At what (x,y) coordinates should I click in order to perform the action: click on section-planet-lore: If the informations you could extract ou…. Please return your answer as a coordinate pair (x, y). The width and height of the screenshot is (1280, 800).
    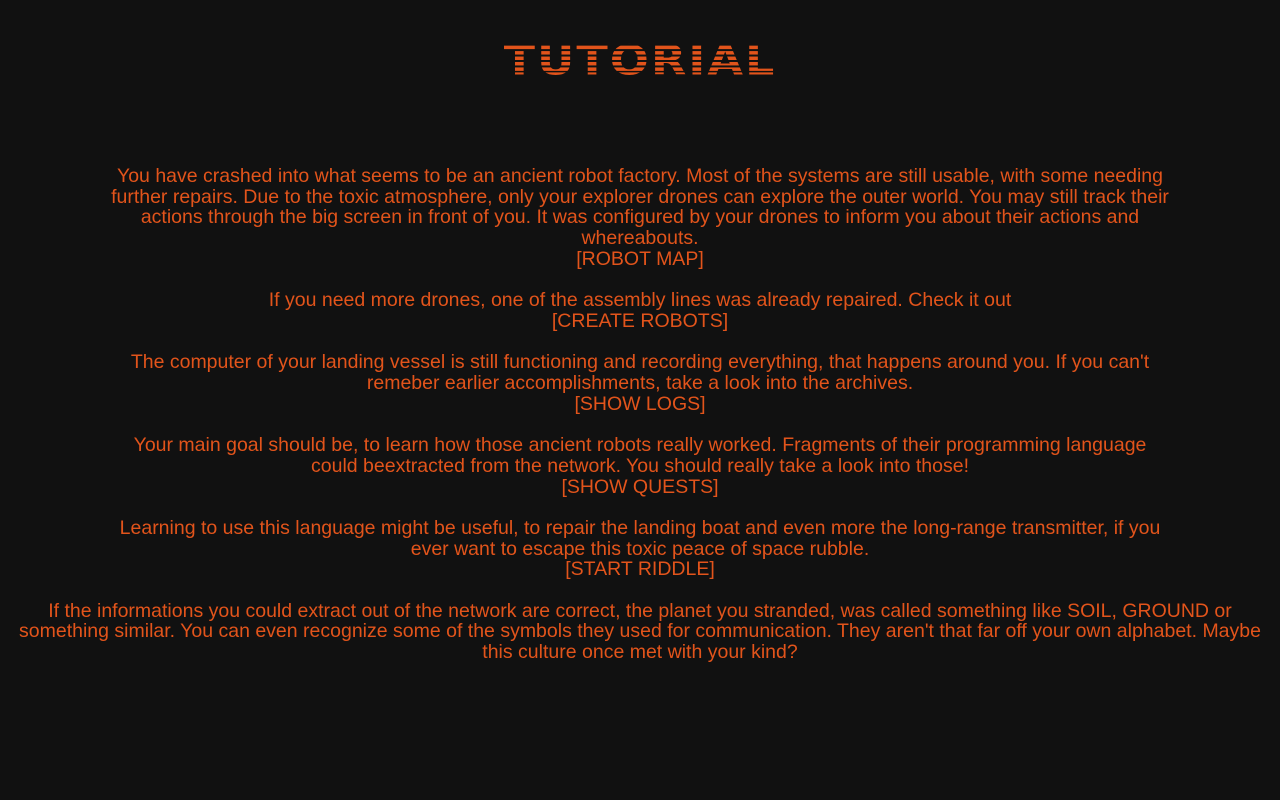
    Looking at the image, I should click on (640, 631).